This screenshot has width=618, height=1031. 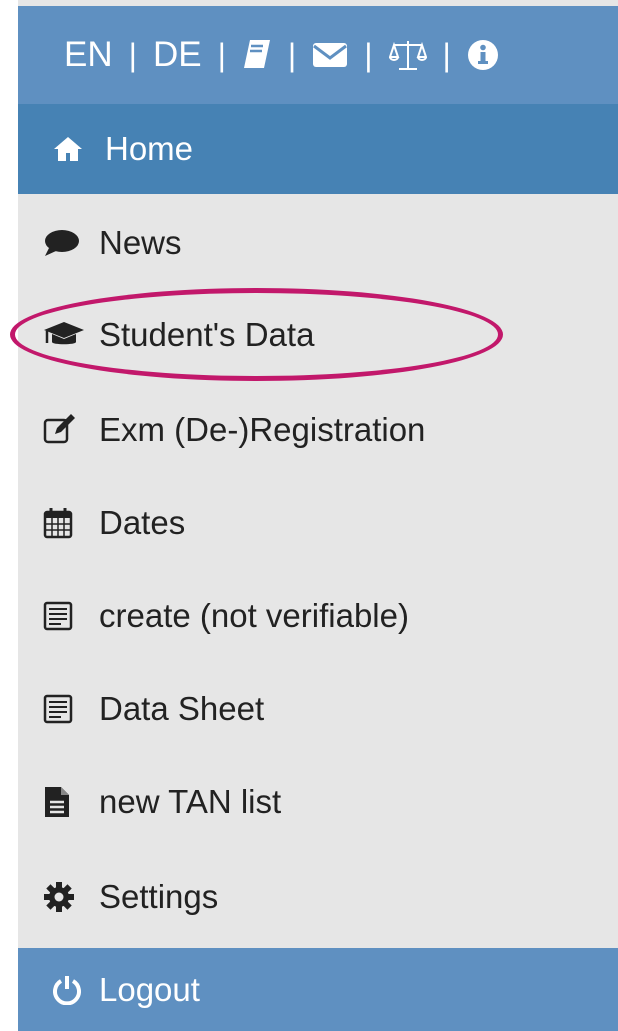 I want to click on calendar-icon, so click(x=66, y=523).